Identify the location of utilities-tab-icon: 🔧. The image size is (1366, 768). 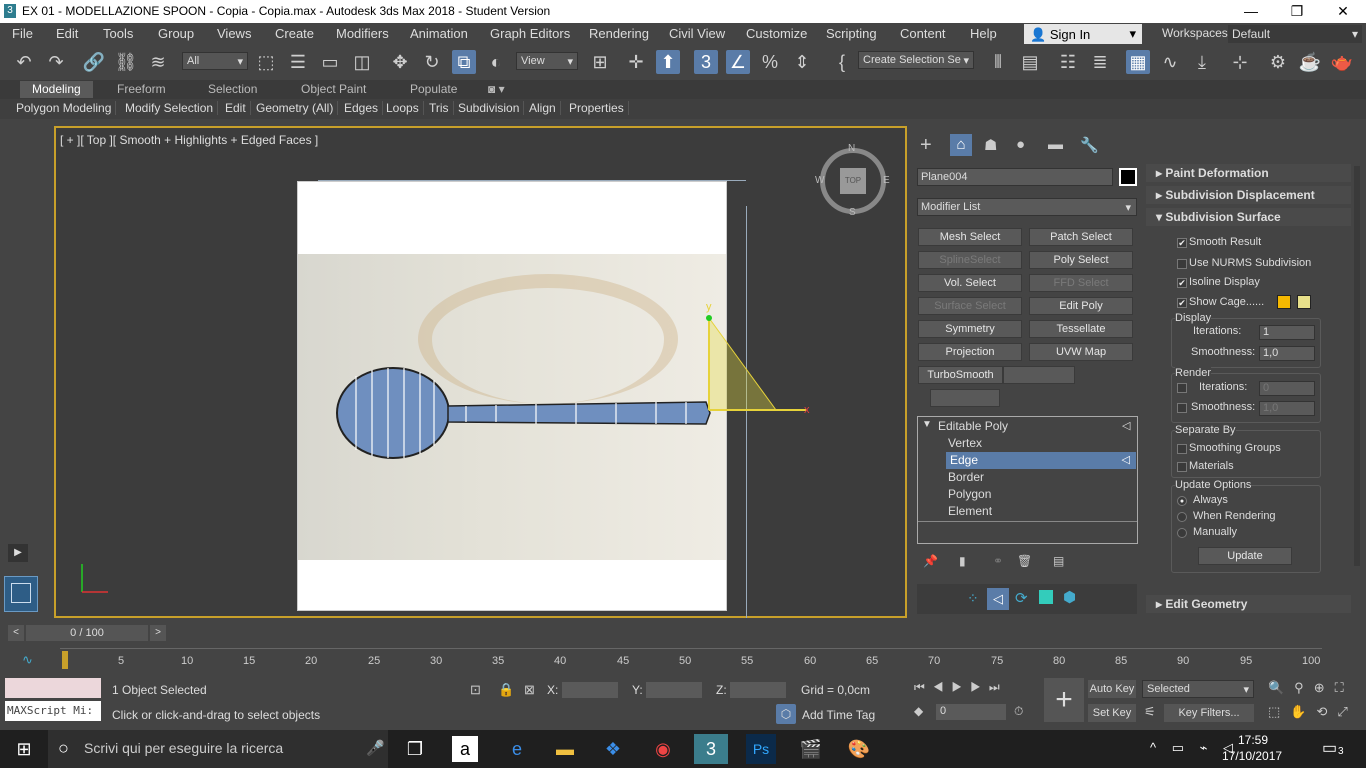
(1089, 145).